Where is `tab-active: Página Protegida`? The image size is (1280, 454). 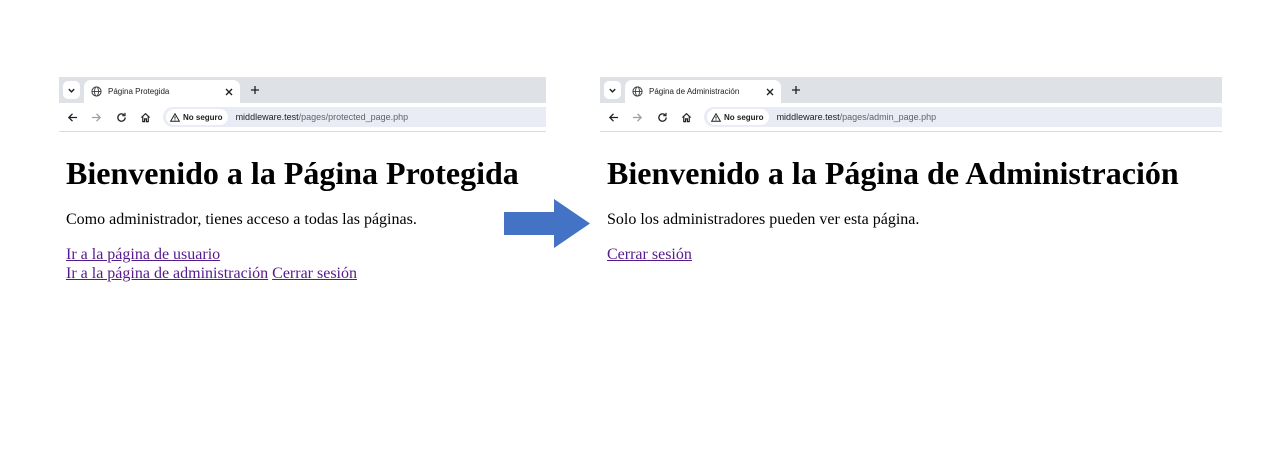
tab-active: Página Protegida is located at coordinates (162, 91).